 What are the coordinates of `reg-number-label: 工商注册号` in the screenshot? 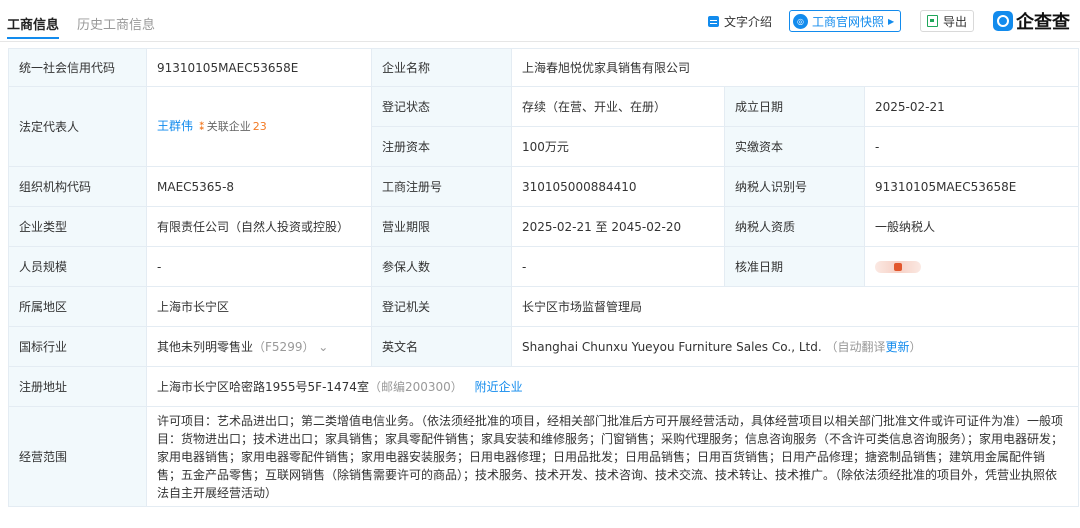 It's located at (441, 186).